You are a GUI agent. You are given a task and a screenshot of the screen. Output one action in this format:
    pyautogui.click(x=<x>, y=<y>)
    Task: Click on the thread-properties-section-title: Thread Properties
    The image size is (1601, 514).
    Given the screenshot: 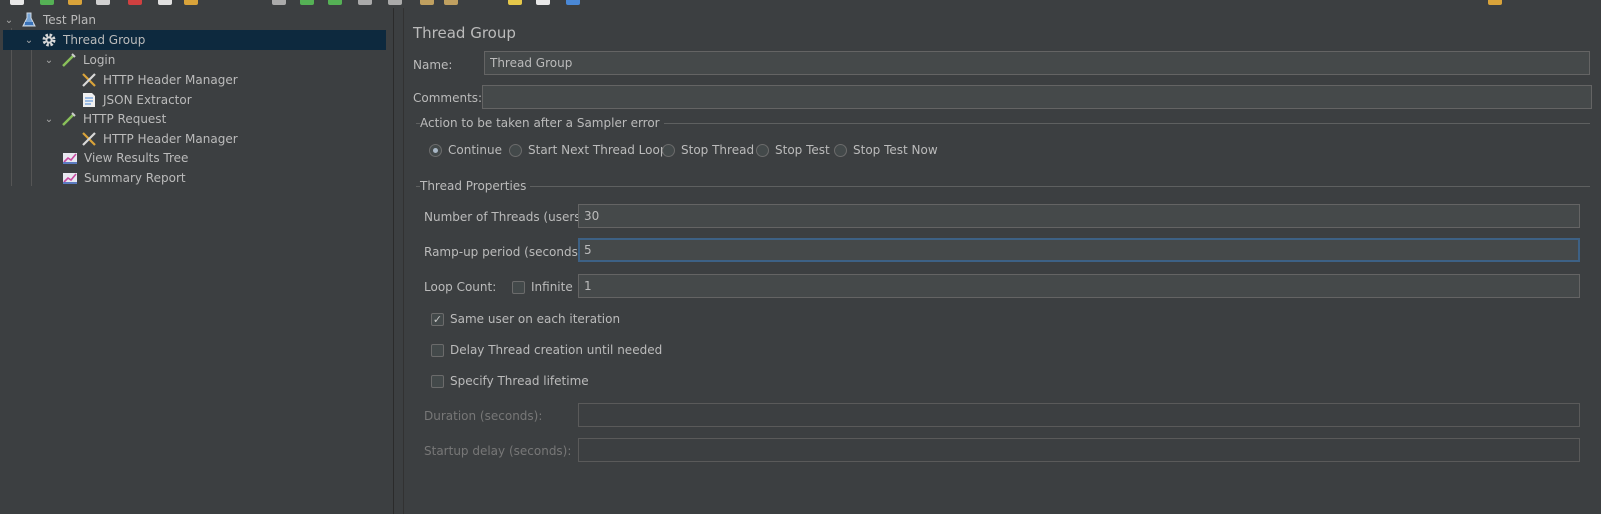 What is the action you would take?
    pyautogui.click(x=475, y=186)
    